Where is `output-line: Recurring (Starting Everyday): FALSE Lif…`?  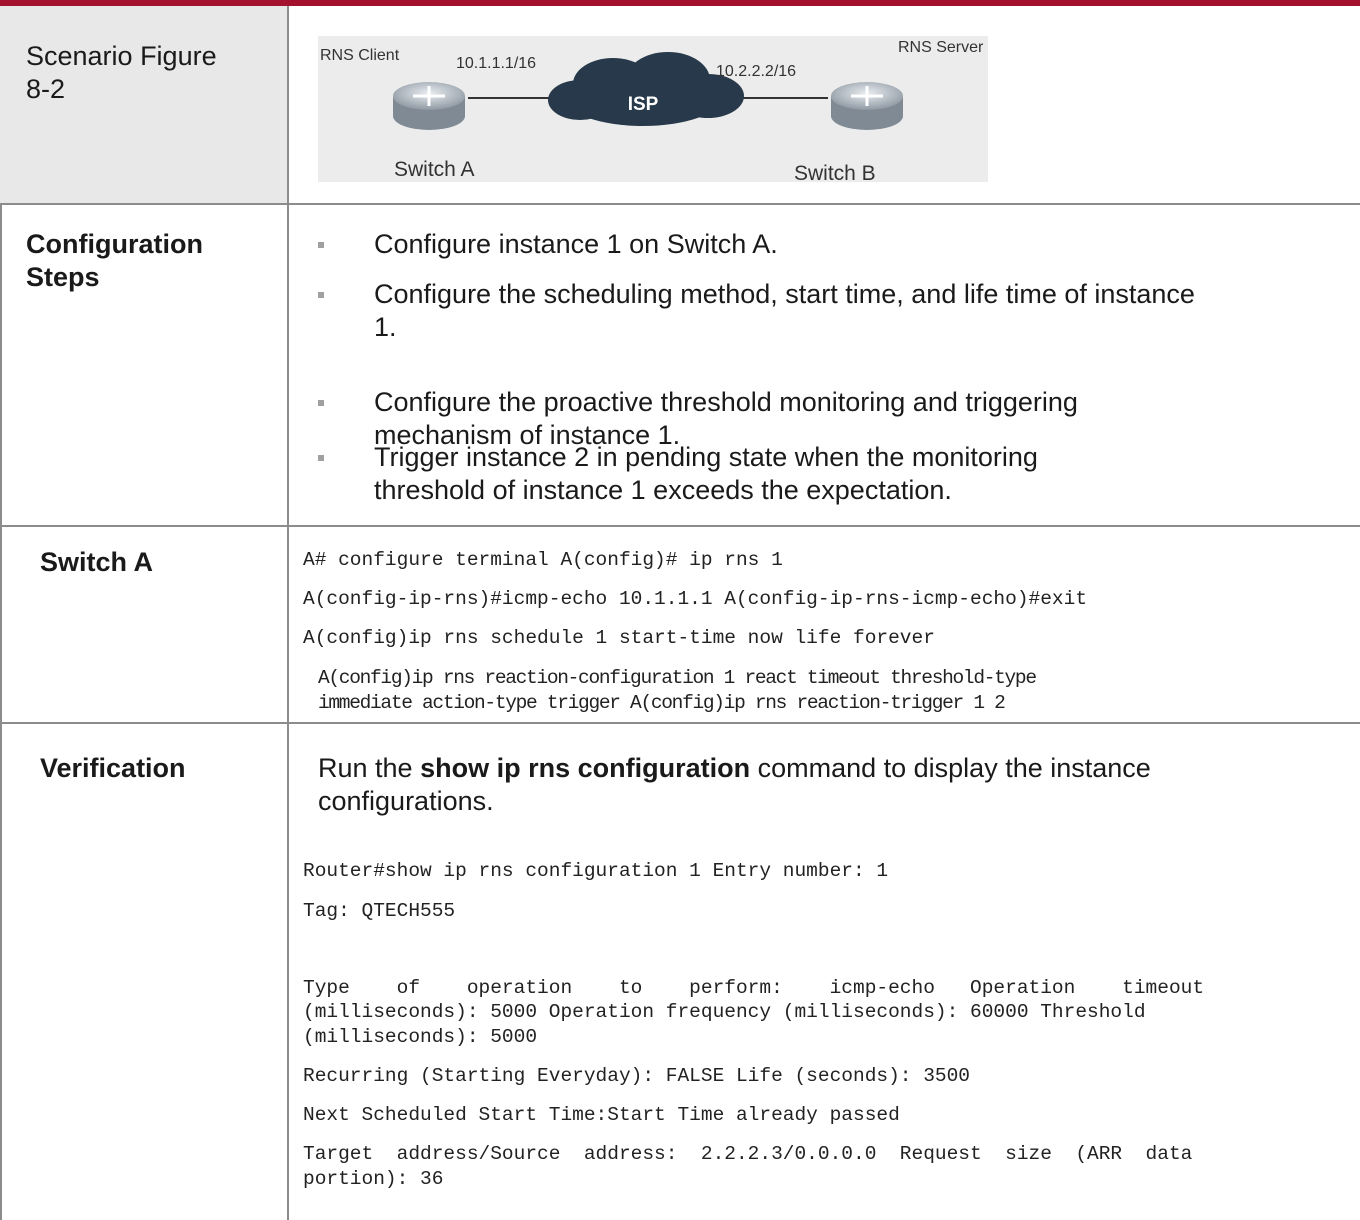 output-line: Recurring (Starting Everyday): FALSE Lif… is located at coordinates (637, 1076).